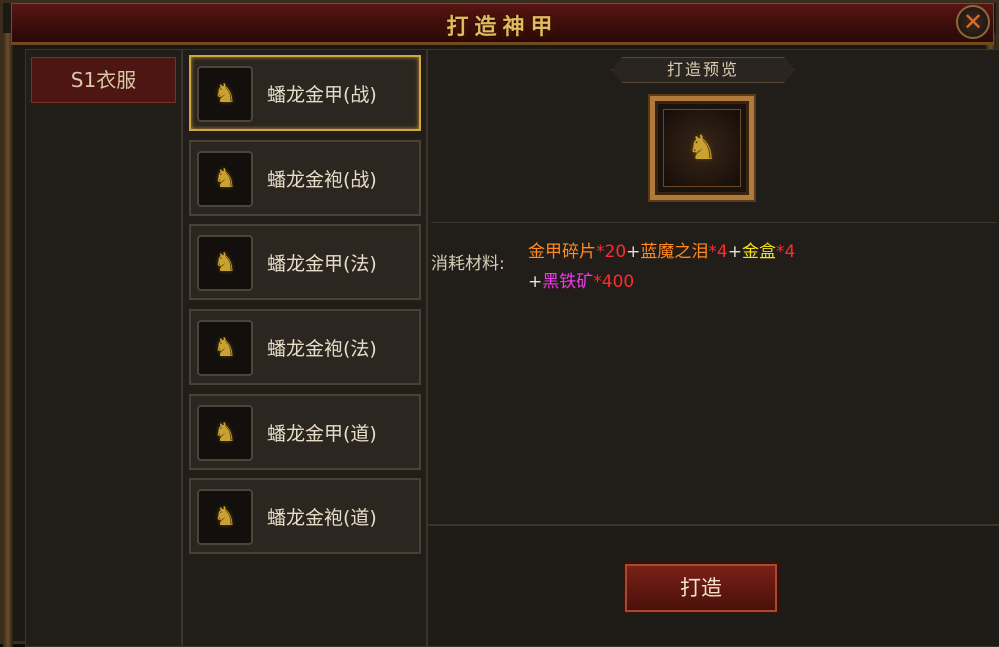 This screenshot has width=999, height=647. Describe the element at coordinates (322, 264) in the screenshot. I see `item-label: 蟠龙金甲(法)` at that location.